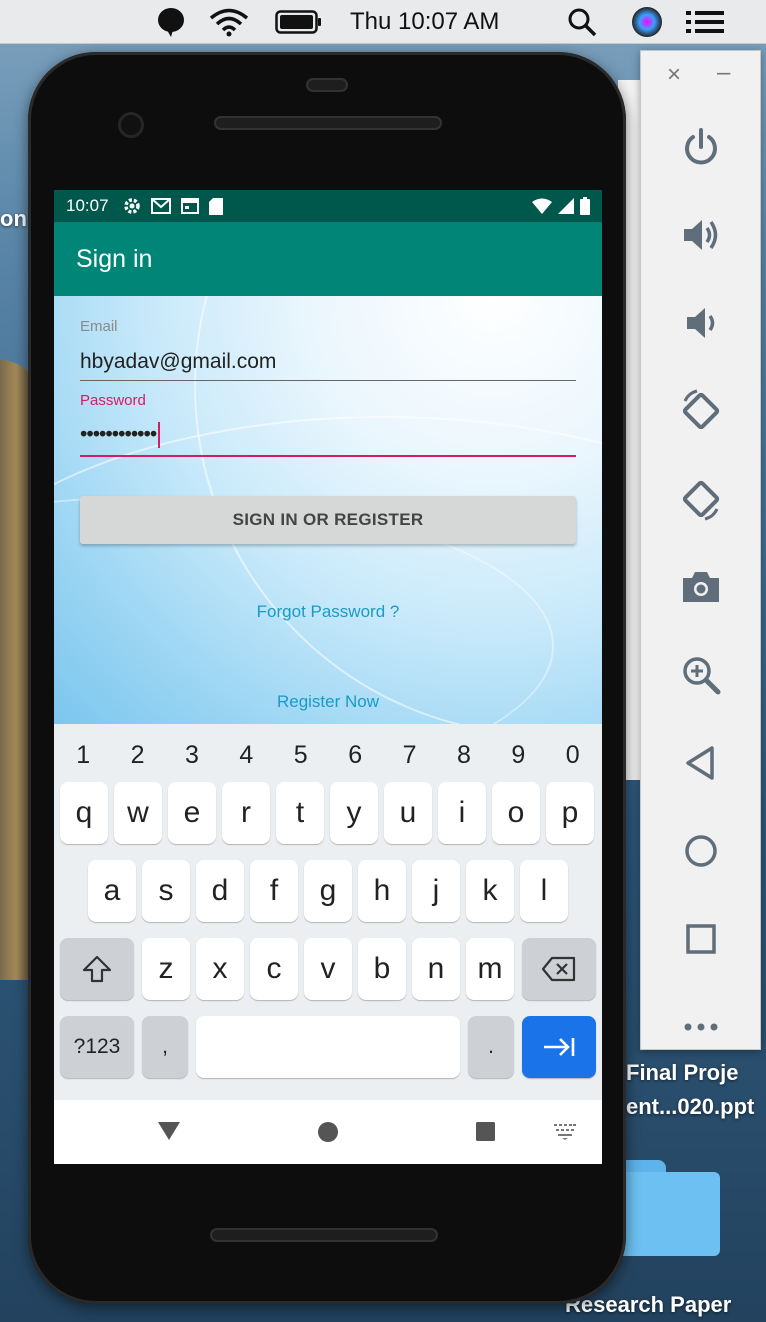 The height and width of the screenshot is (1322, 766). I want to click on volume-down-icon, so click(701, 323).